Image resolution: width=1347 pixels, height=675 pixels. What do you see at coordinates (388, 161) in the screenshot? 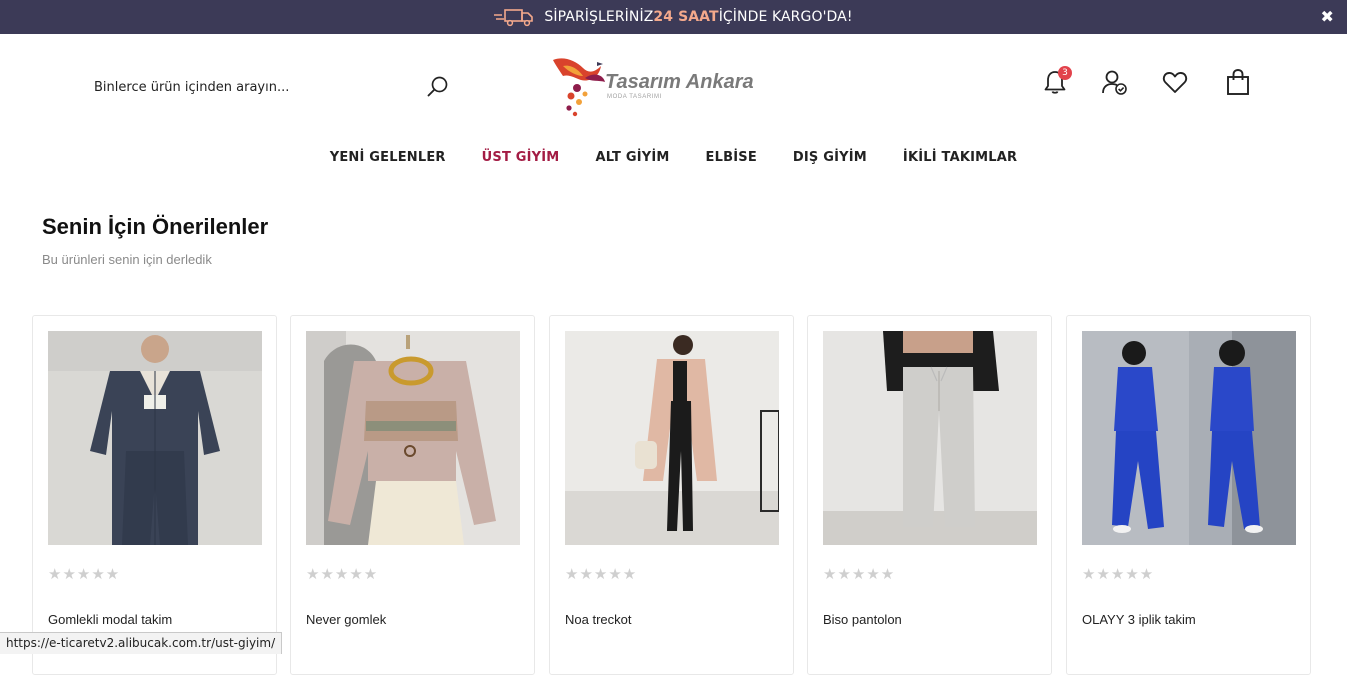
I see `nav-item-yeni-gelenler: YENİ GELENLER` at bounding box center [388, 161].